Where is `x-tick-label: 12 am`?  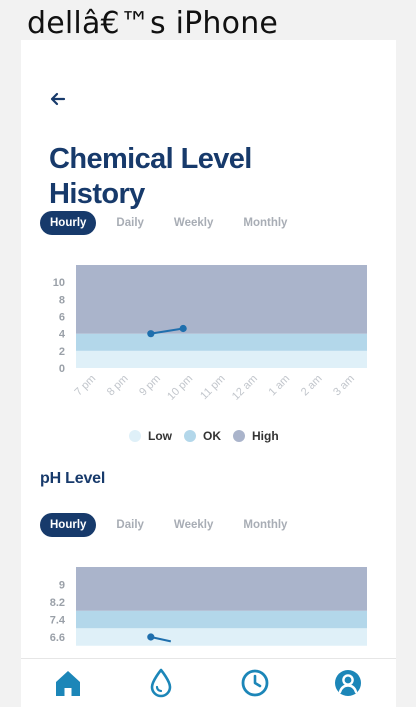 x-tick-label: 12 am is located at coordinates (245, 388).